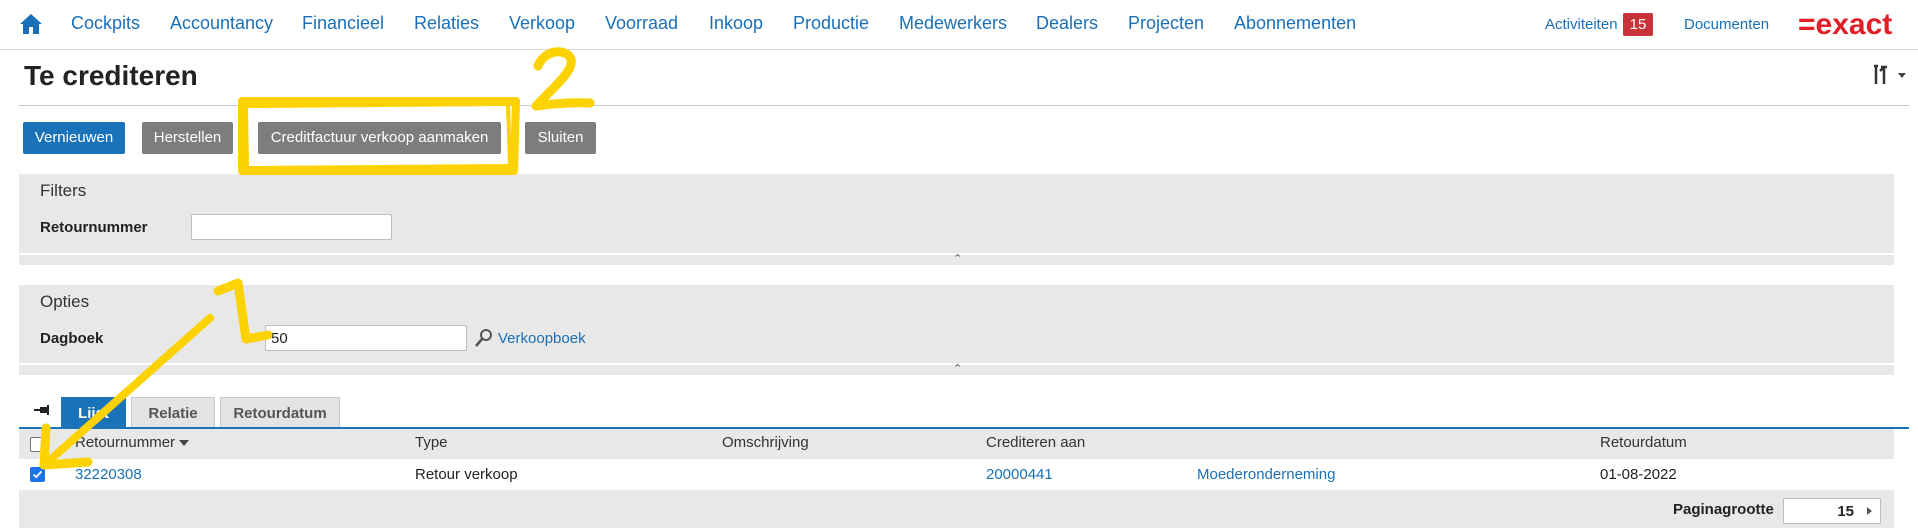 The height and width of the screenshot is (528, 1918). Describe the element at coordinates (72, 338) in the screenshot. I see `journal-label: Dagboek` at that location.